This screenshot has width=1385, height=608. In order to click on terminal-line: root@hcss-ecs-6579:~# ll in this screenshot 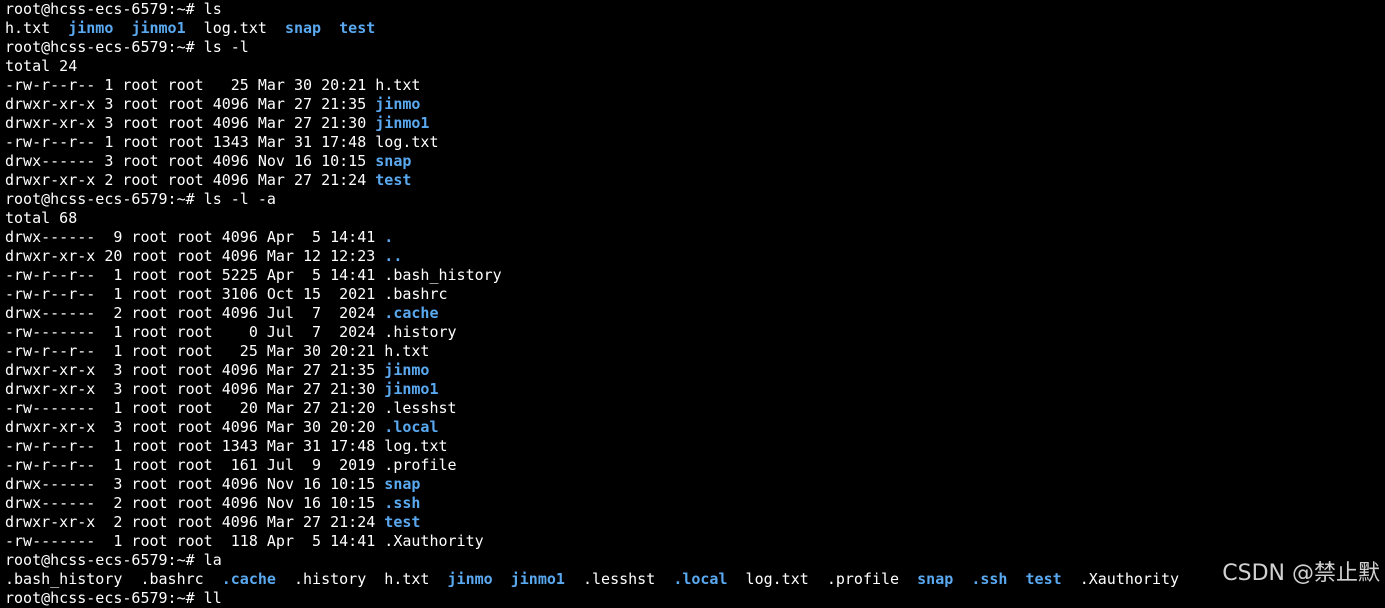, I will do `click(695, 598)`.